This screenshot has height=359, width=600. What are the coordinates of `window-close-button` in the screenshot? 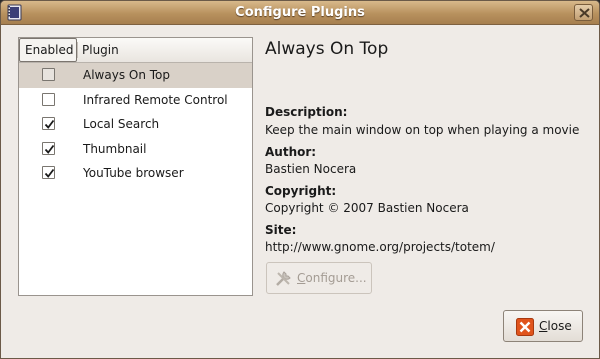 It's located at (583, 12).